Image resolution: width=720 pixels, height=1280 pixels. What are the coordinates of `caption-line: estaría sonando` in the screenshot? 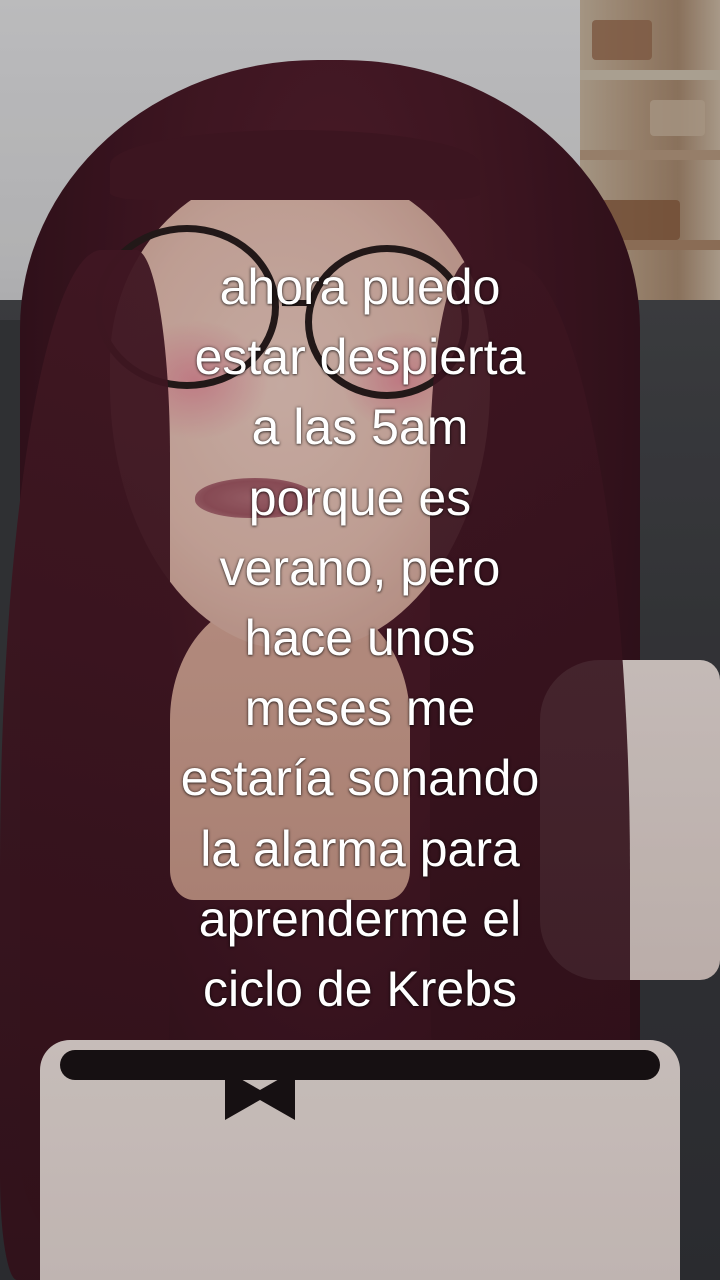 It's located at (360, 778).